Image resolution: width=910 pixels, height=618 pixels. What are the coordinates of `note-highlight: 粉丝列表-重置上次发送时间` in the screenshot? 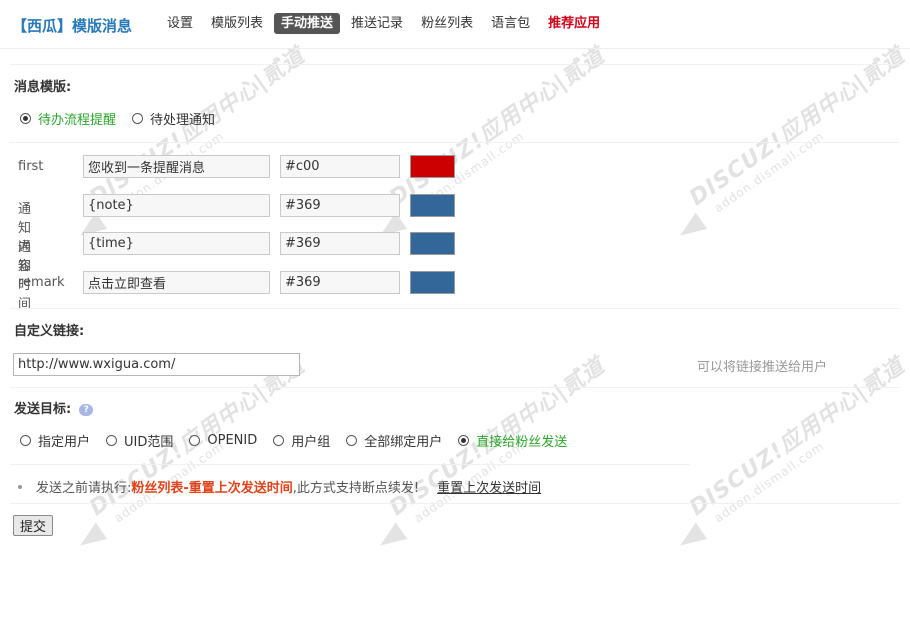 It's located at (212, 488).